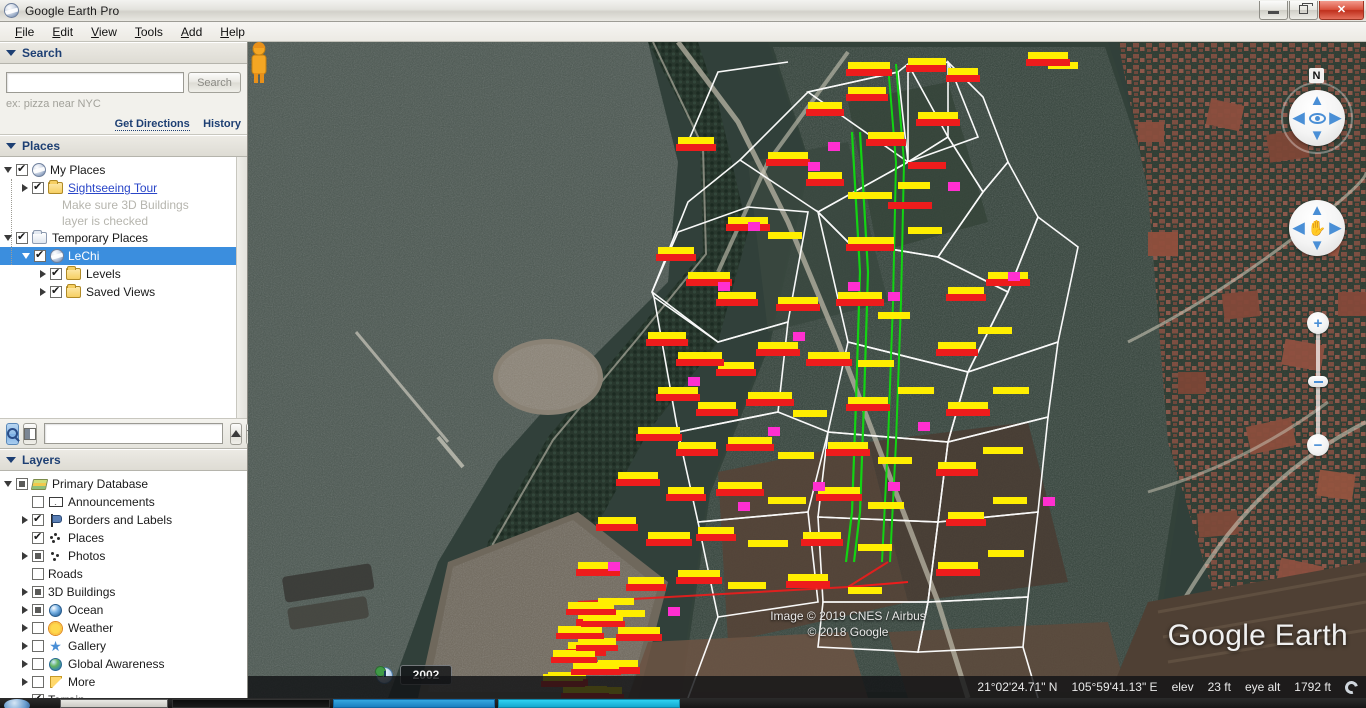 The height and width of the screenshot is (708, 1366). What do you see at coordinates (123, 502) in the screenshot?
I see `layer-item-announcements: Announcements` at bounding box center [123, 502].